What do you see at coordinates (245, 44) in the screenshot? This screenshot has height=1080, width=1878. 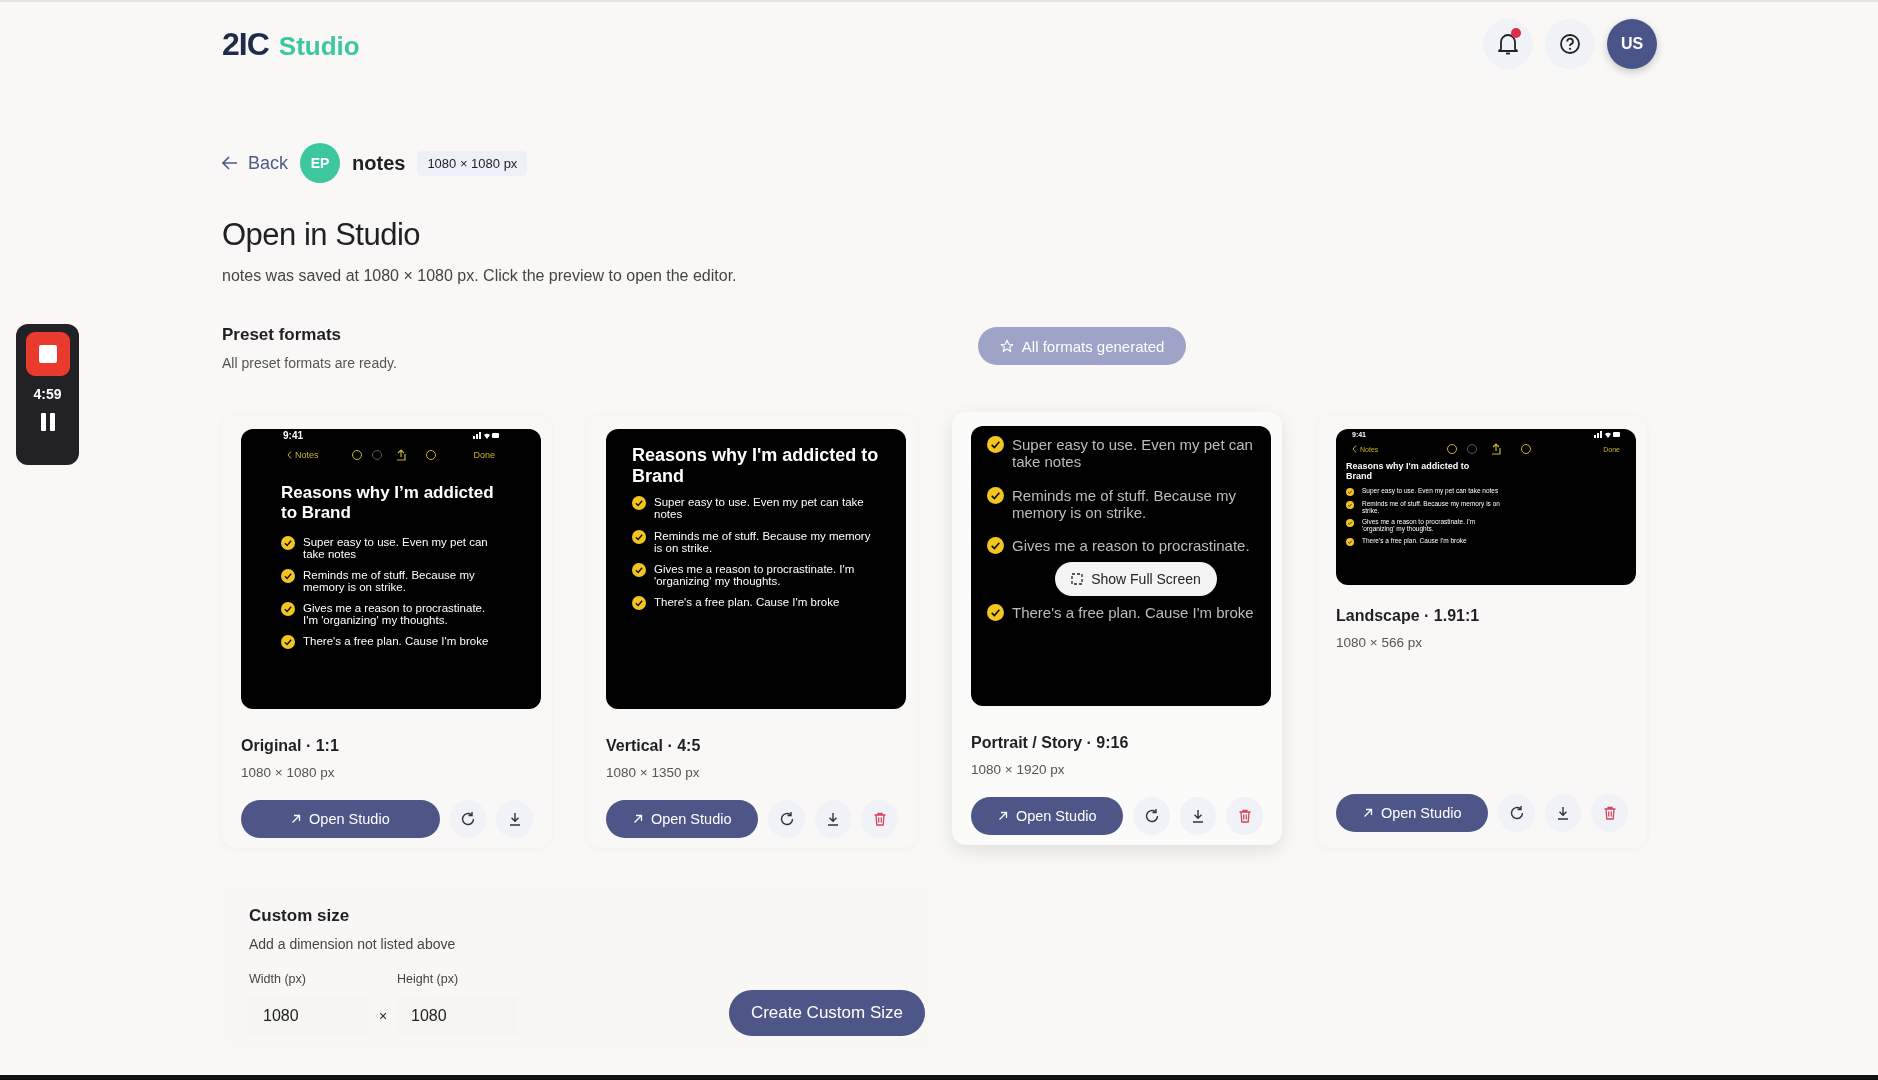 I see `logo-mark: 2IC` at bounding box center [245, 44].